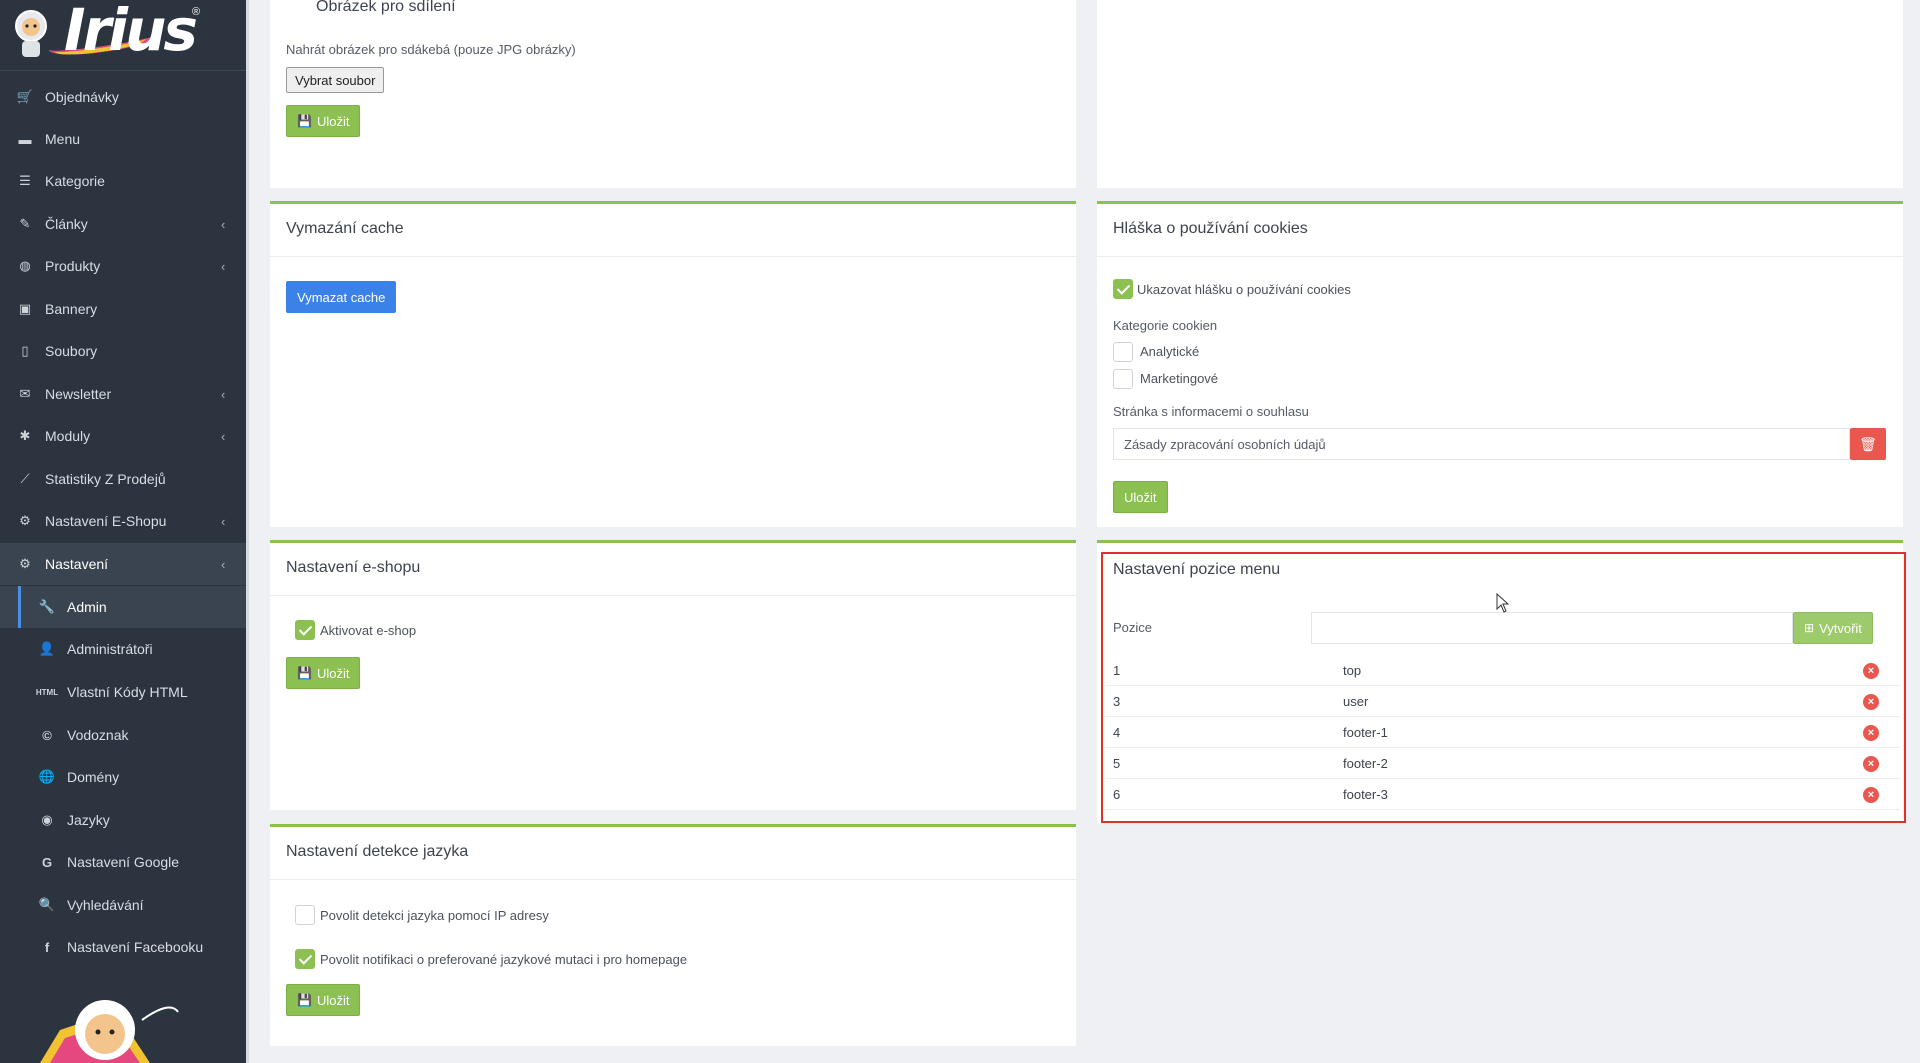 The width and height of the screenshot is (1920, 1063). I want to click on folder-icon: ▬, so click(25, 139).